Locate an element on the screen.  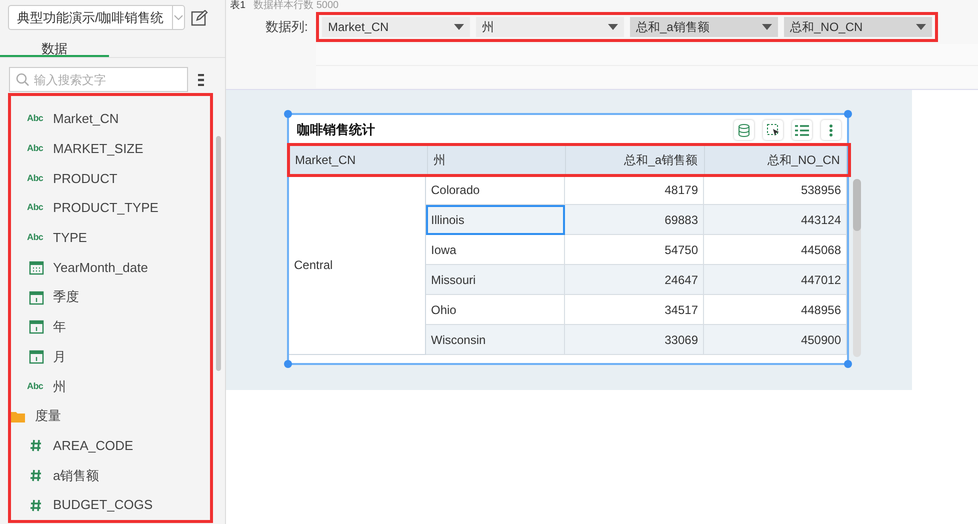
database-button is located at coordinates (744, 130).